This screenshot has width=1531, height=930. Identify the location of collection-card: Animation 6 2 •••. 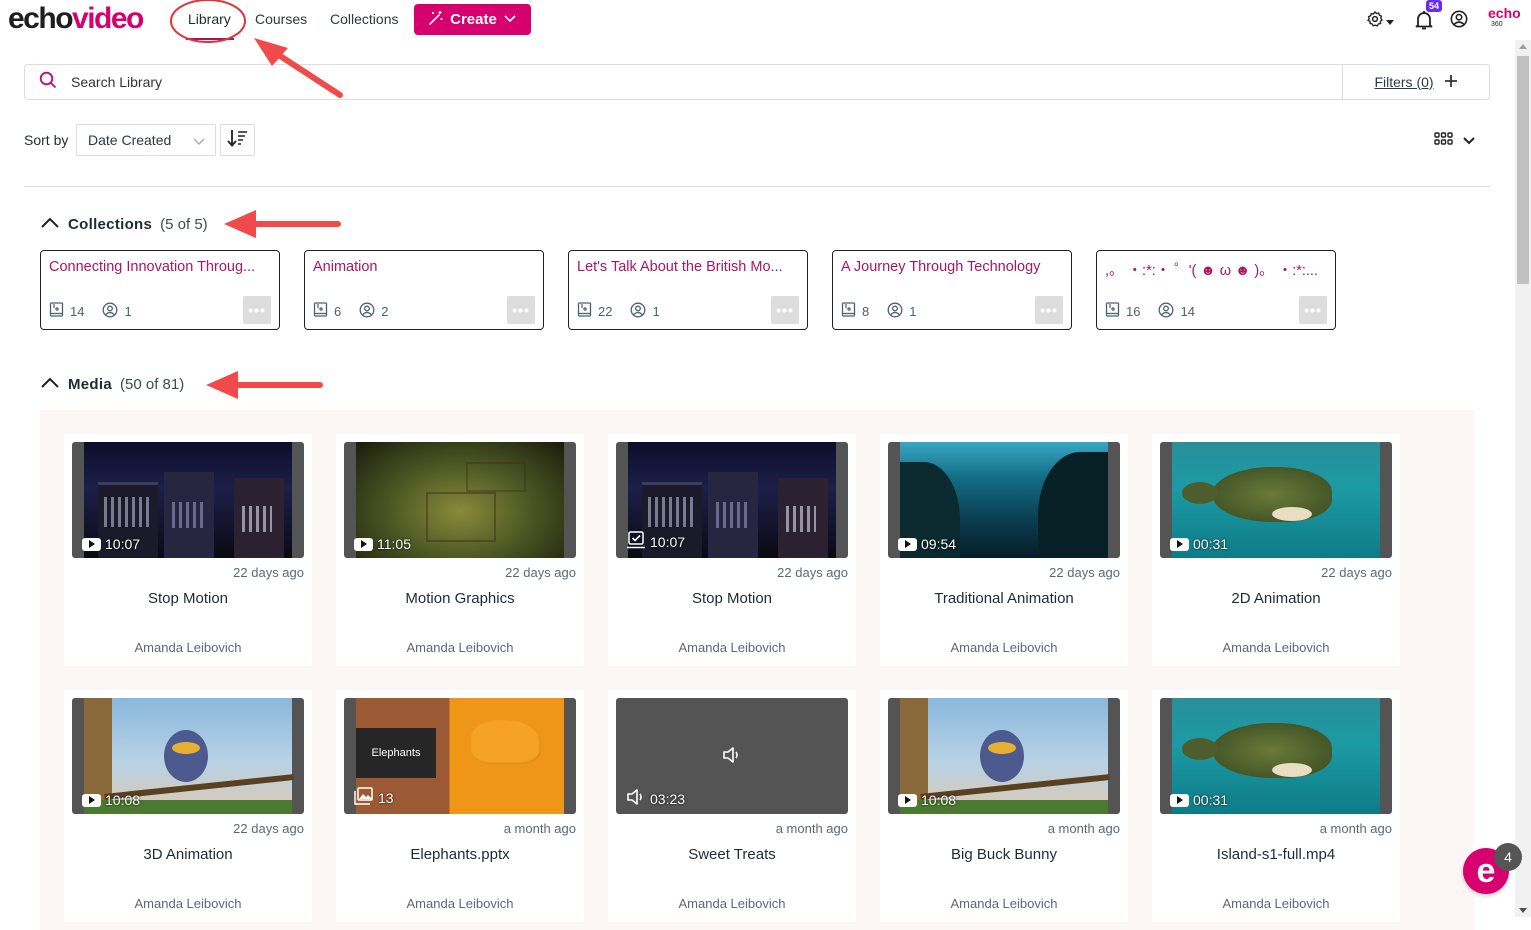
(424, 290).